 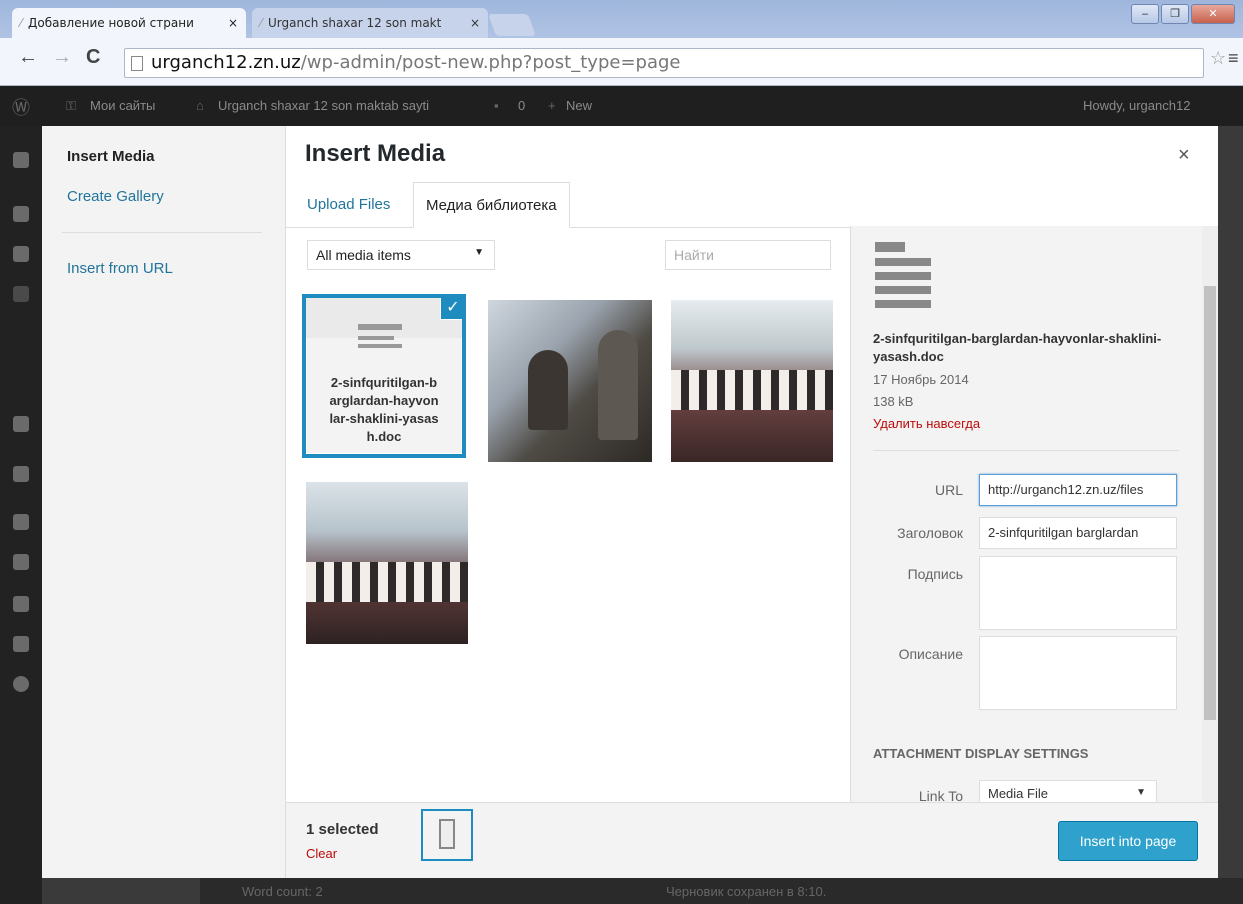 What do you see at coordinates (21, 684) in the screenshot?
I see `collapse-icon` at bounding box center [21, 684].